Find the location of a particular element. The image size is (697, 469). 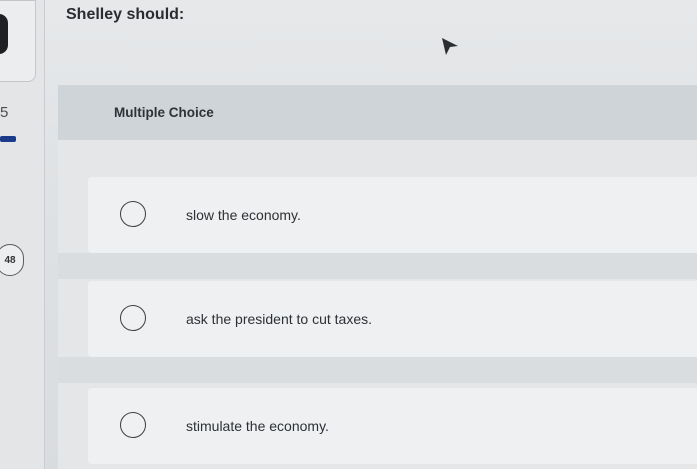

multiple-choice-label: Multiple Choice is located at coordinates (164, 112).